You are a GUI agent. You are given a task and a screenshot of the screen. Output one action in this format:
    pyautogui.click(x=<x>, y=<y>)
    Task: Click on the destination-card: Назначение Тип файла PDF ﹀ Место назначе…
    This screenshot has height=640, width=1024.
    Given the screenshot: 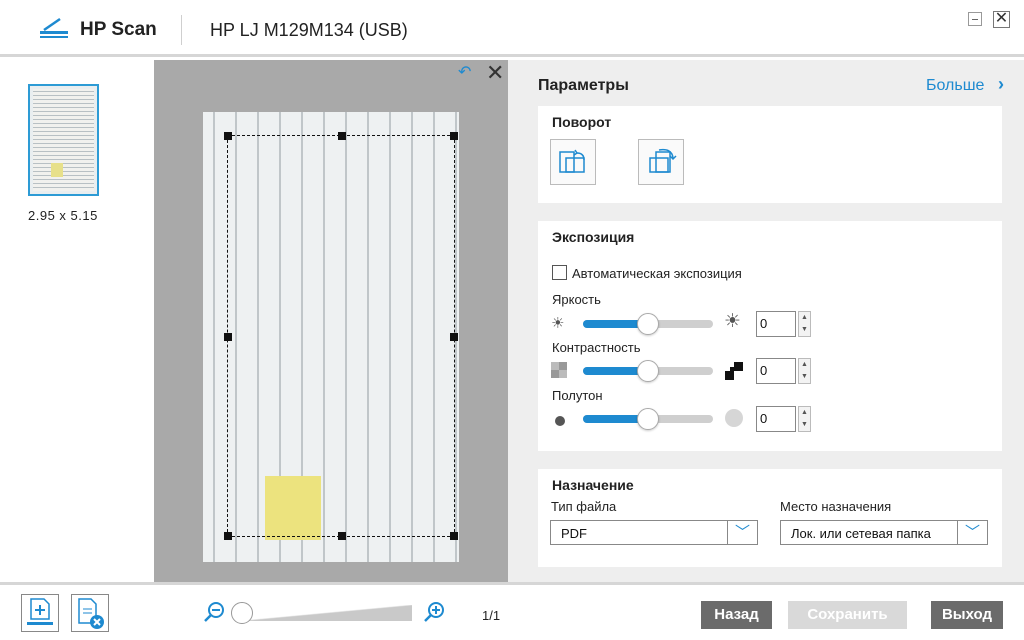 What is the action you would take?
    pyautogui.click(x=770, y=518)
    